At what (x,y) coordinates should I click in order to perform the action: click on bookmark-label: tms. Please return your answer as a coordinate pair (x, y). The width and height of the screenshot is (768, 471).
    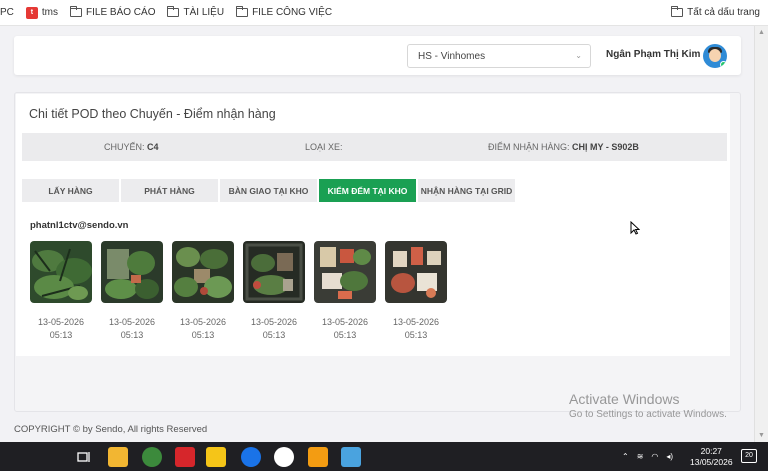
    Looking at the image, I should click on (50, 12).